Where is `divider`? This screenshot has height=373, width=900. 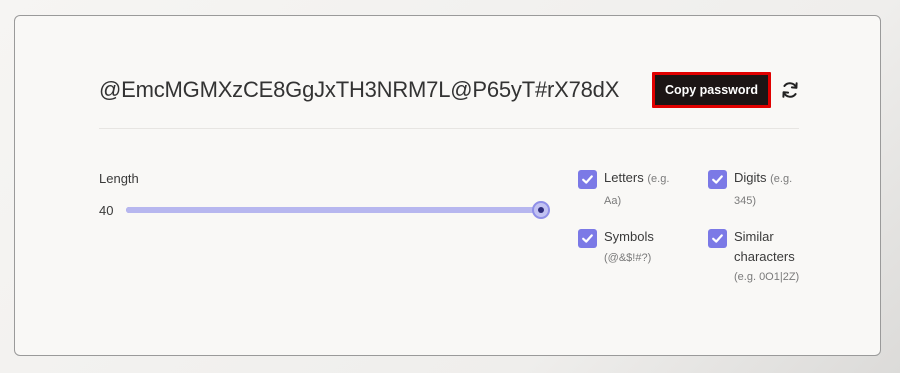 divider is located at coordinates (449, 128).